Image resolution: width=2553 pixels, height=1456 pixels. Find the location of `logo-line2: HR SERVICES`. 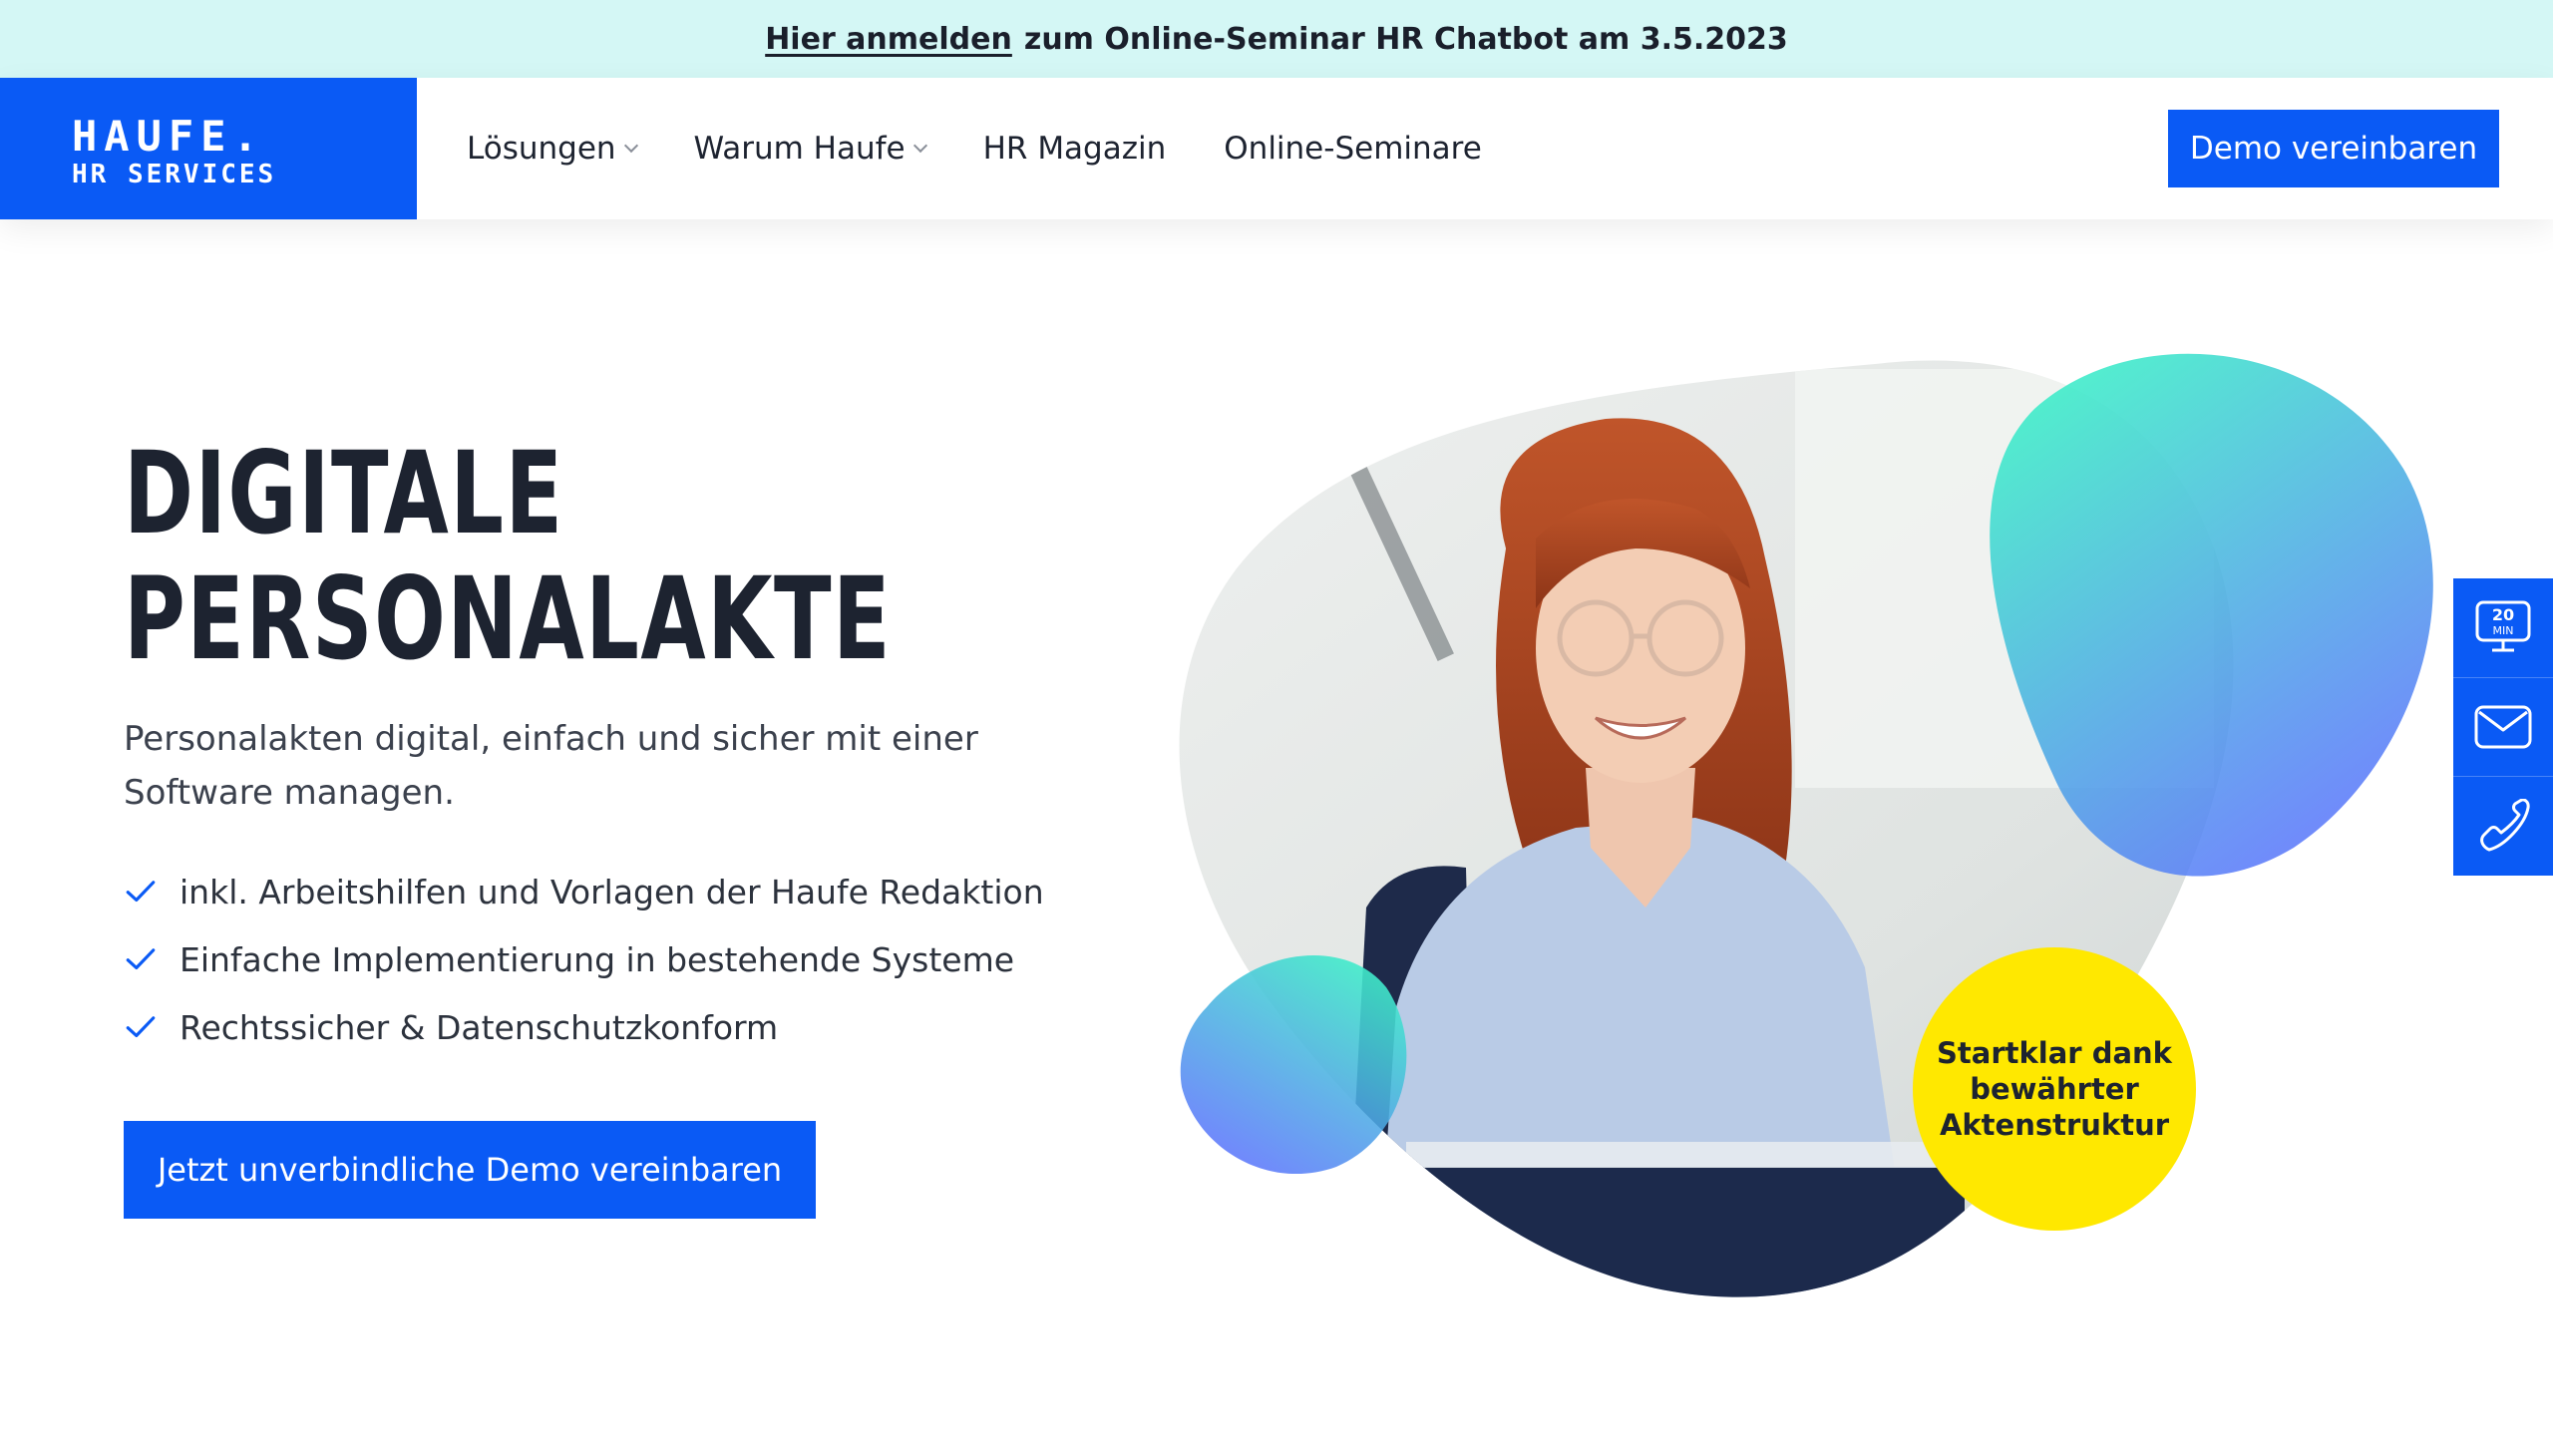

logo-line2: HR SERVICES is located at coordinates (175, 174).